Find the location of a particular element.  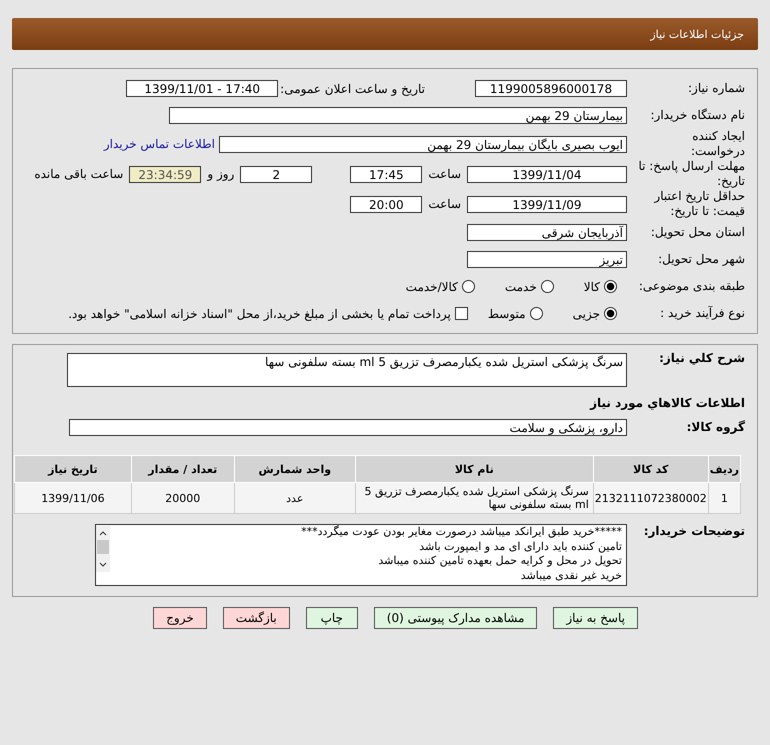

field-label: شهر محل تحویل: is located at coordinates (701, 259).